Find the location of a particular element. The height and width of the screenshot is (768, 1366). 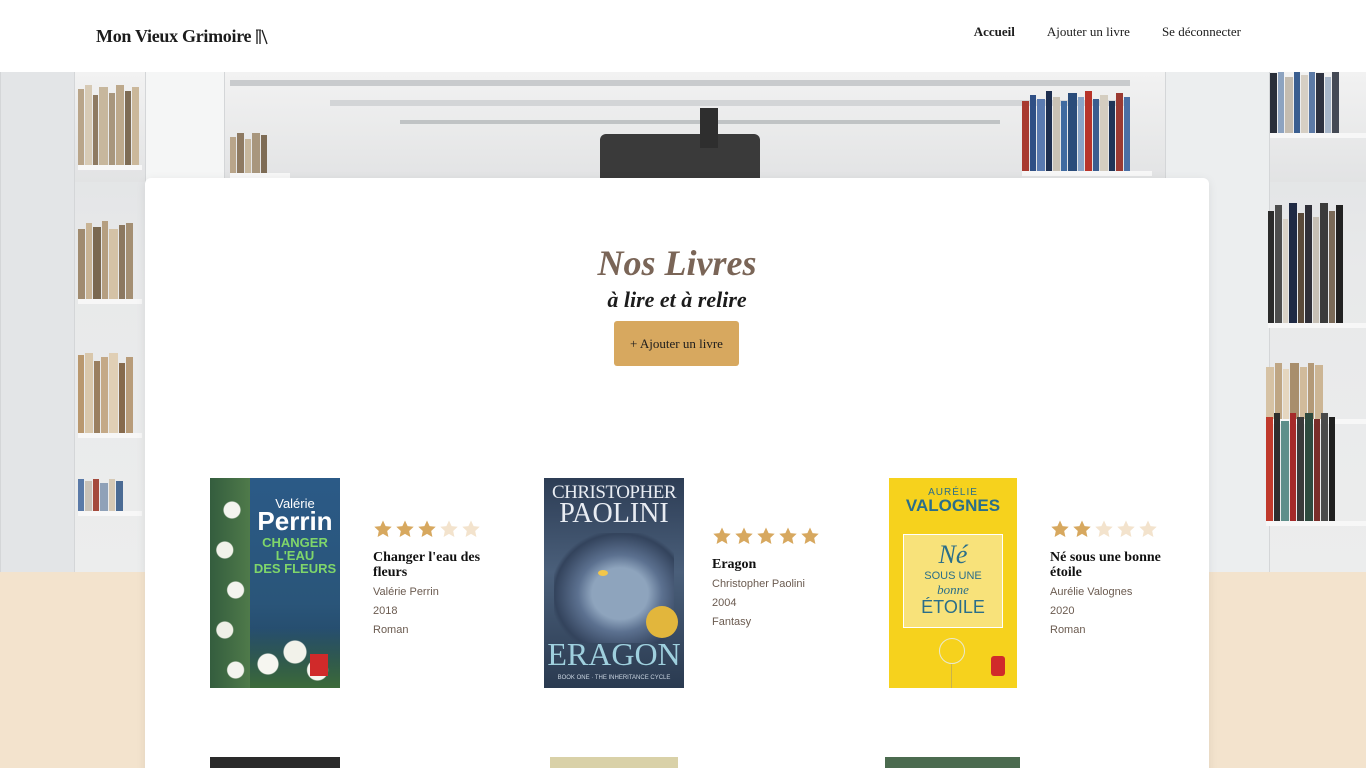

cover-badge is located at coordinates (662, 622).